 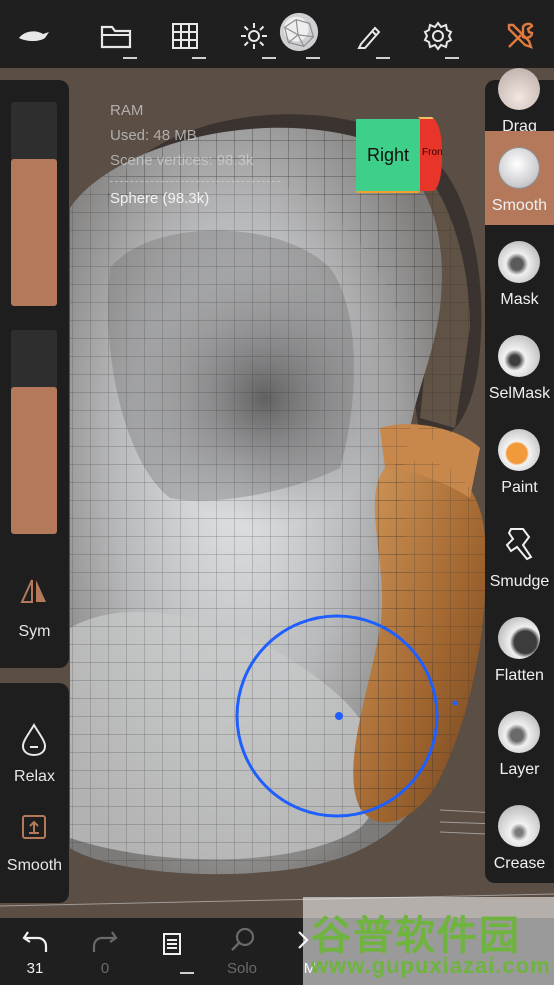 I want to click on undo-count: 31, so click(x=35, y=968).